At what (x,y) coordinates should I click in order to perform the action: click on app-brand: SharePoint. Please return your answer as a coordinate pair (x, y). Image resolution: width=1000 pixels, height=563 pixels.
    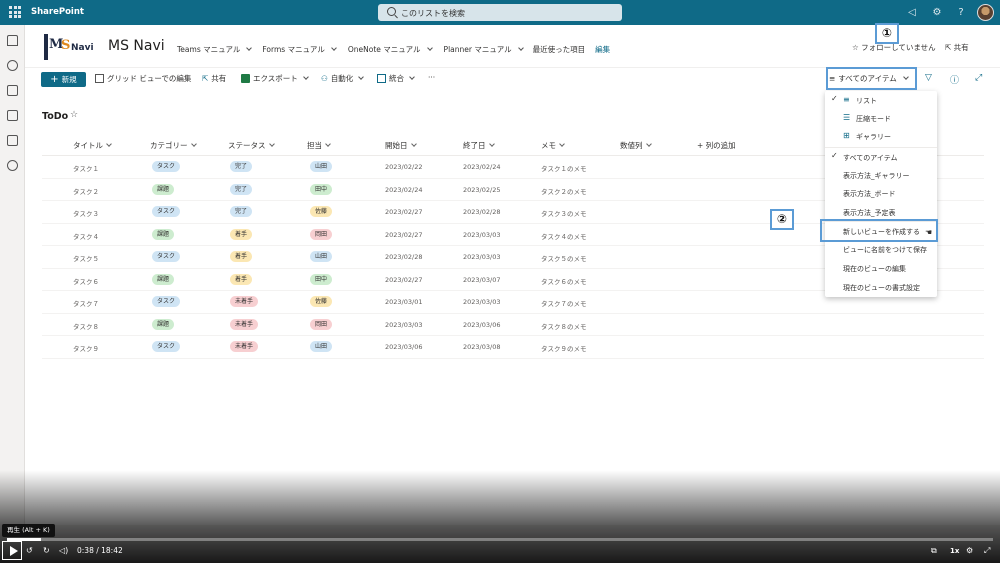
    Looking at the image, I should click on (57, 12).